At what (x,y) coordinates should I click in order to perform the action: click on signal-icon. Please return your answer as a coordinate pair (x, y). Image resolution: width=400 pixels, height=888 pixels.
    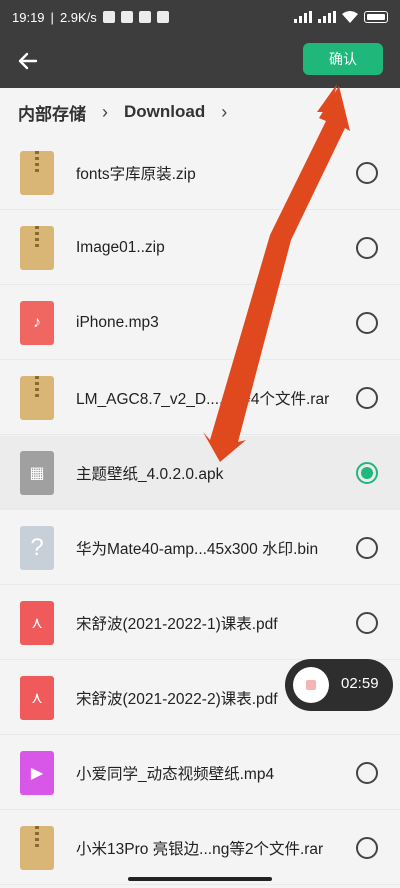
    Looking at the image, I should click on (303, 17).